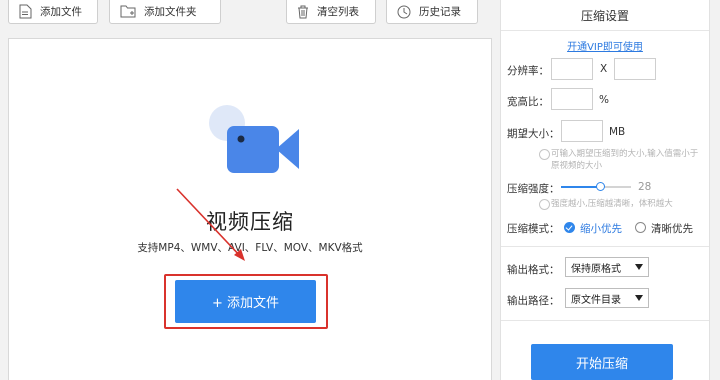 The height and width of the screenshot is (380, 720). Describe the element at coordinates (533, 229) in the screenshot. I see `mode-label: 压缩模式：` at that location.